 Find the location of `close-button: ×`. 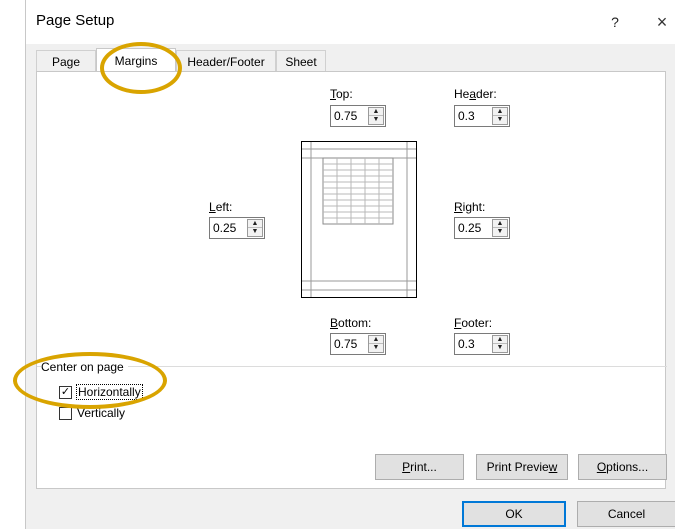

close-button: × is located at coordinates (661, 22).